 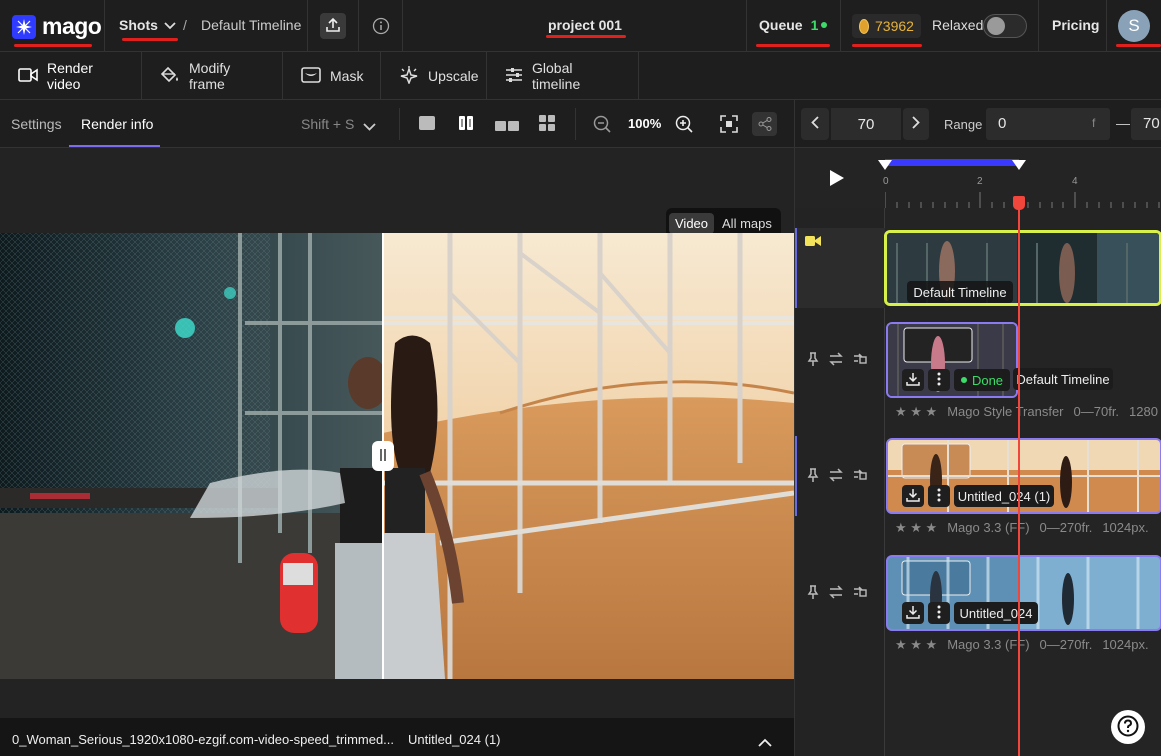 I want to click on clip-label-text: Untitled_024, so click(x=996, y=613).